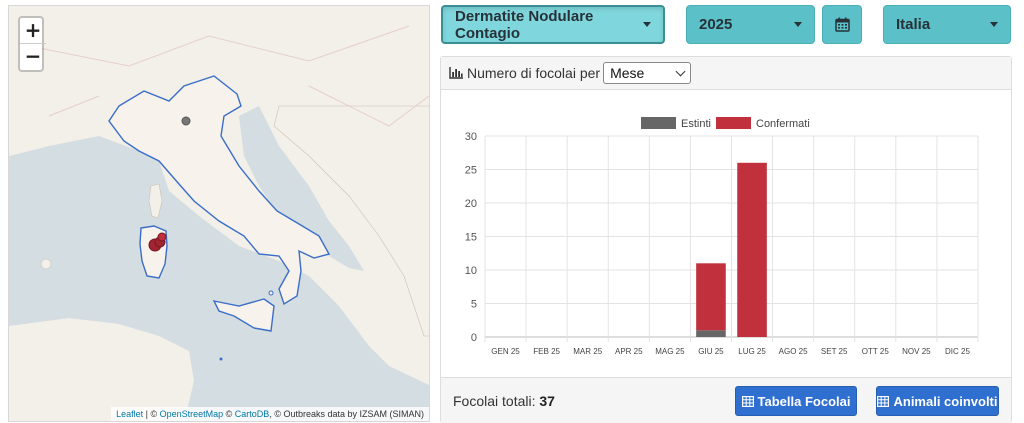 The image size is (1024, 423). I want to click on animals-involved-label: Animali coinvolti, so click(945, 401).